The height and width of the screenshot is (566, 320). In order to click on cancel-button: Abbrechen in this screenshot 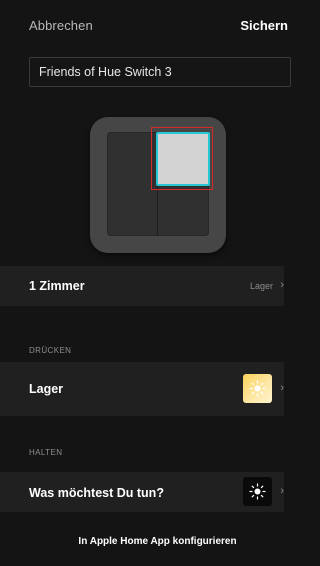, I will do `click(61, 25)`.